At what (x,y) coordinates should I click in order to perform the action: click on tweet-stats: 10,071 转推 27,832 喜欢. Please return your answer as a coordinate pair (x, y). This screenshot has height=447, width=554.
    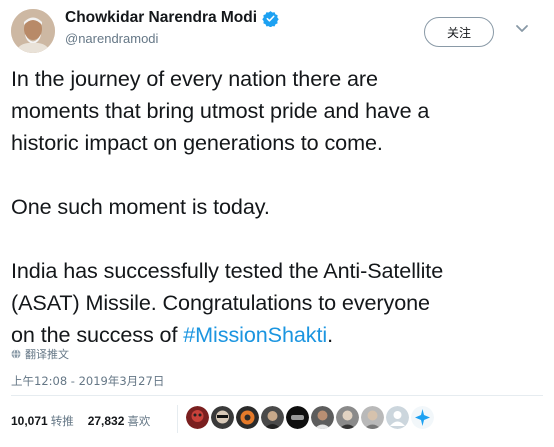
    Looking at the image, I should click on (80, 421).